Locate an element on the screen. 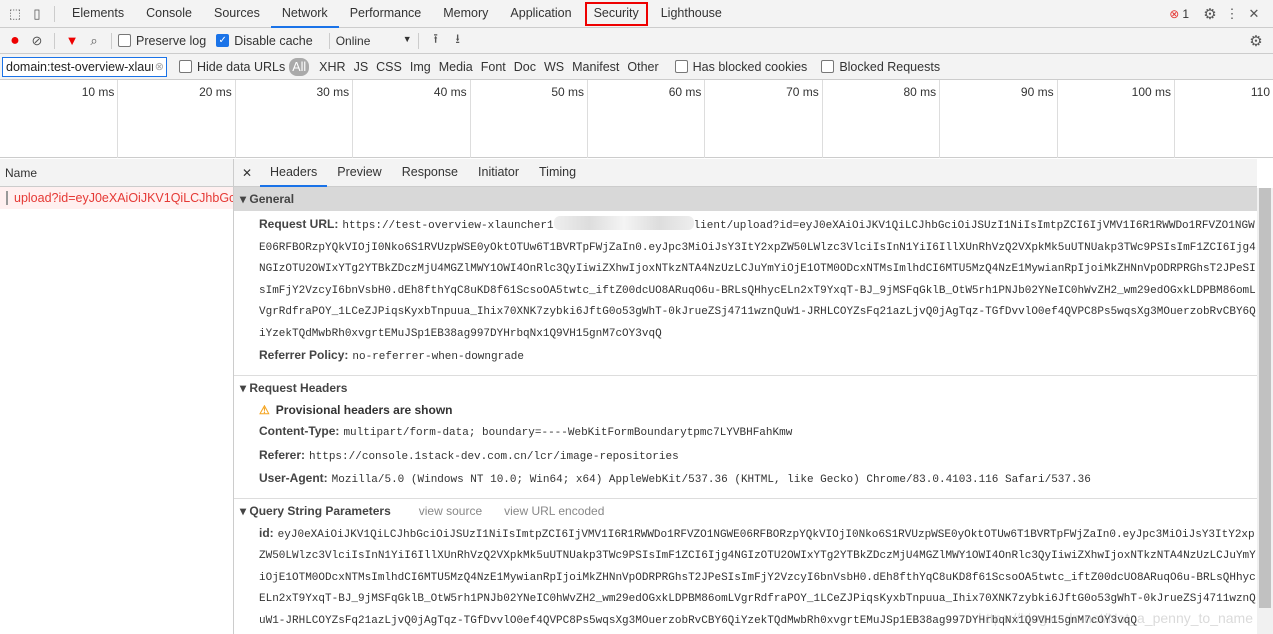  filter-type-all: All is located at coordinates (299, 66).